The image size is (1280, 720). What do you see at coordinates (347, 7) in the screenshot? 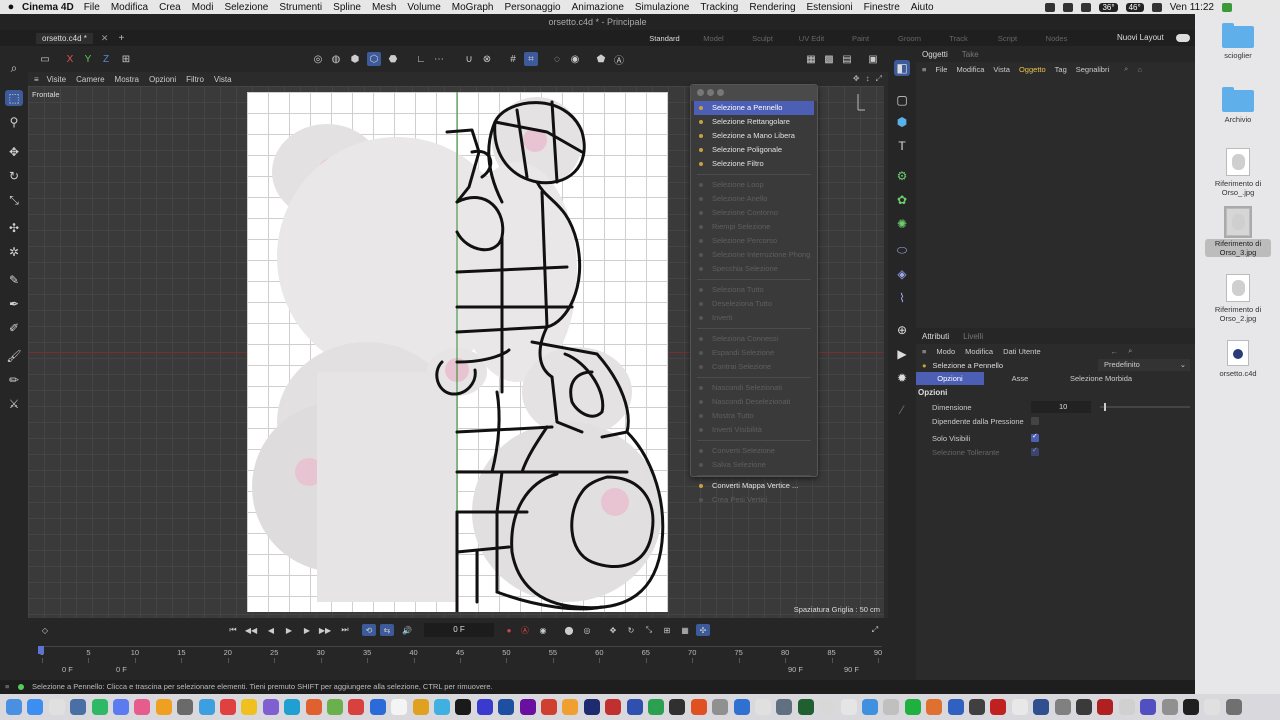
I see `menu-spline: Spline` at bounding box center [347, 7].